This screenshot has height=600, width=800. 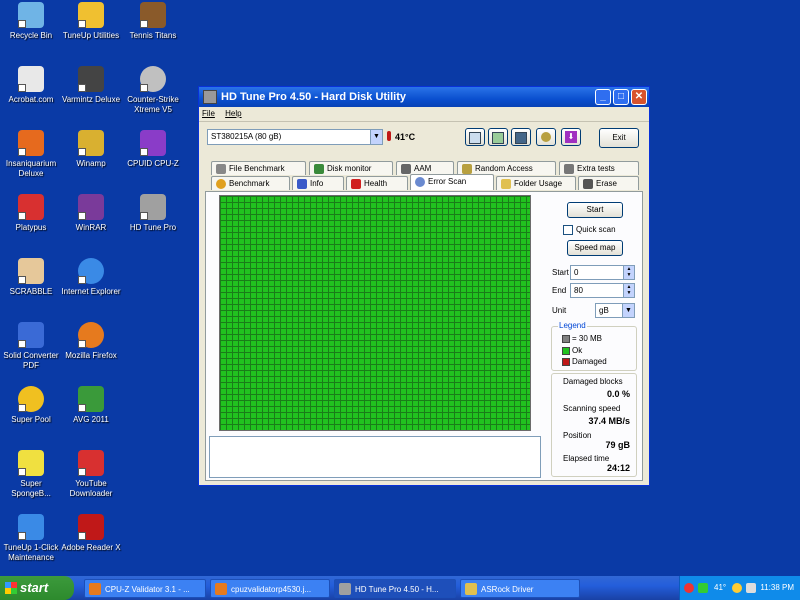 I want to click on adobe-reader-icon: Adobe Reader X, so click(x=91, y=533).